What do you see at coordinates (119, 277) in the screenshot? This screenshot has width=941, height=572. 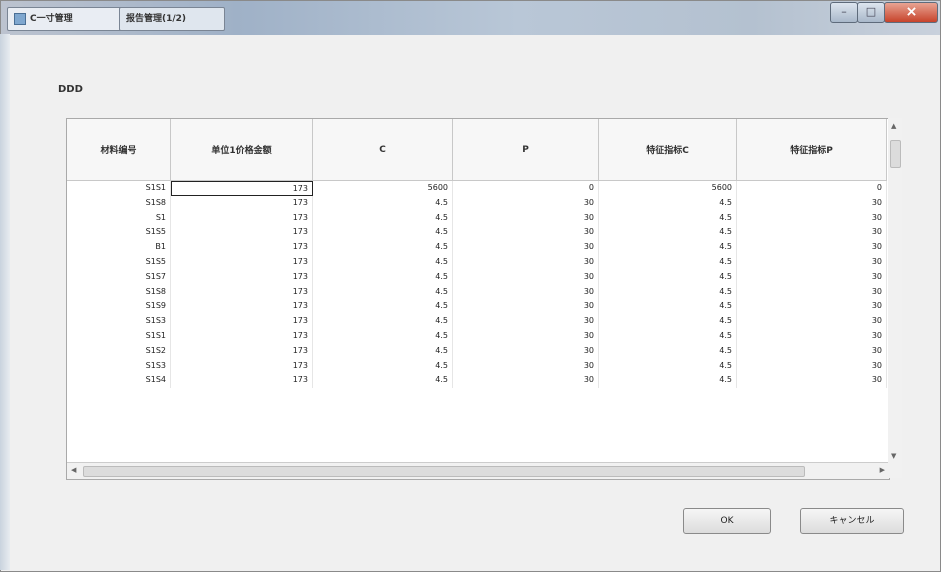 I see `table-cell: S1S7` at bounding box center [119, 277].